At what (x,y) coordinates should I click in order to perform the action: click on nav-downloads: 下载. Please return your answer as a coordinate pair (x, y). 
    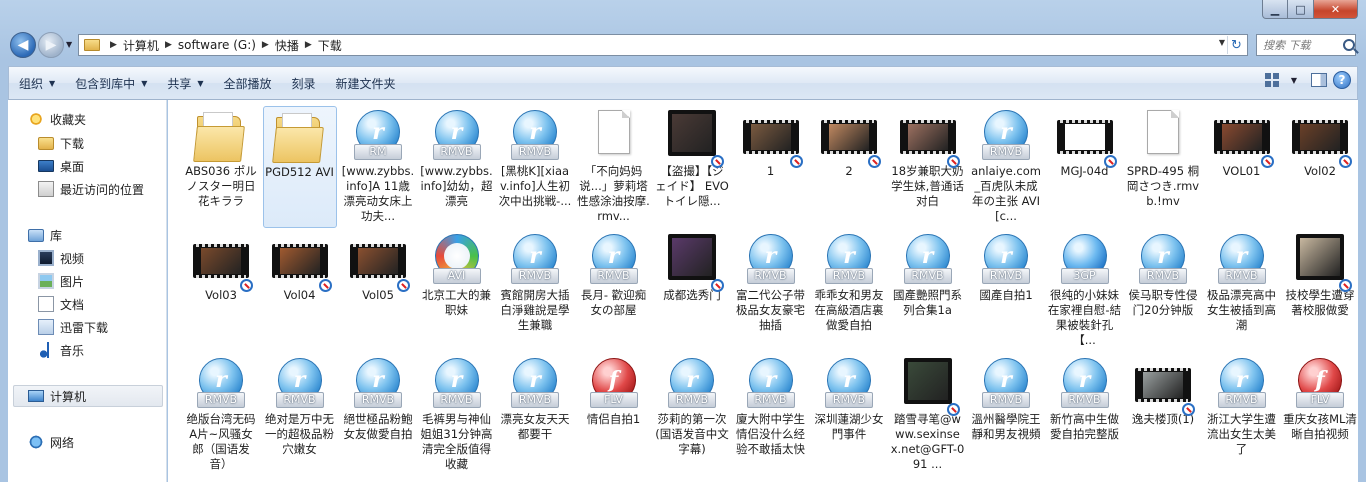
    Looking at the image, I should click on (61, 143).